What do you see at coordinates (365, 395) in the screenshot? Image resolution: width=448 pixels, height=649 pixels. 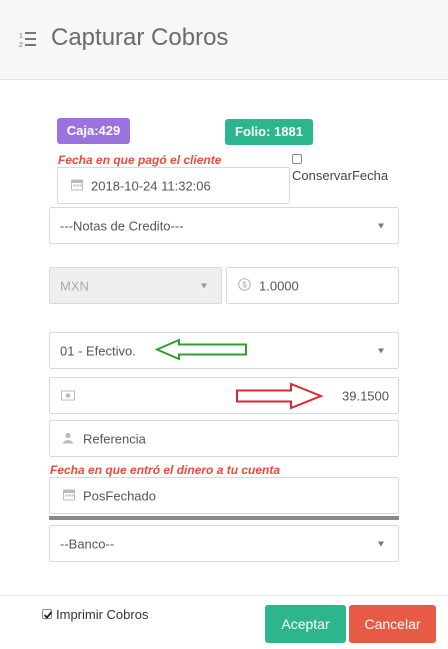 I see `importe-value: 39.1500` at bounding box center [365, 395].